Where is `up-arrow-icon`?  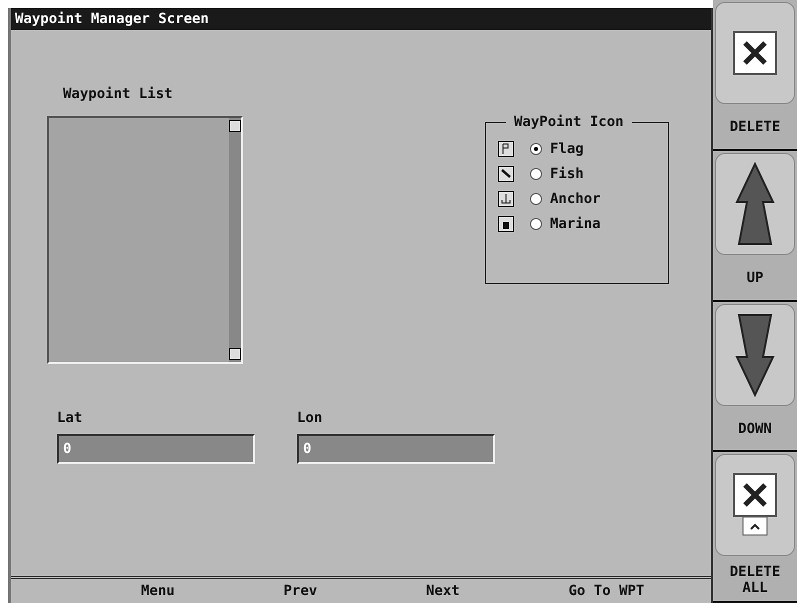
up-arrow-icon is located at coordinates (755, 204).